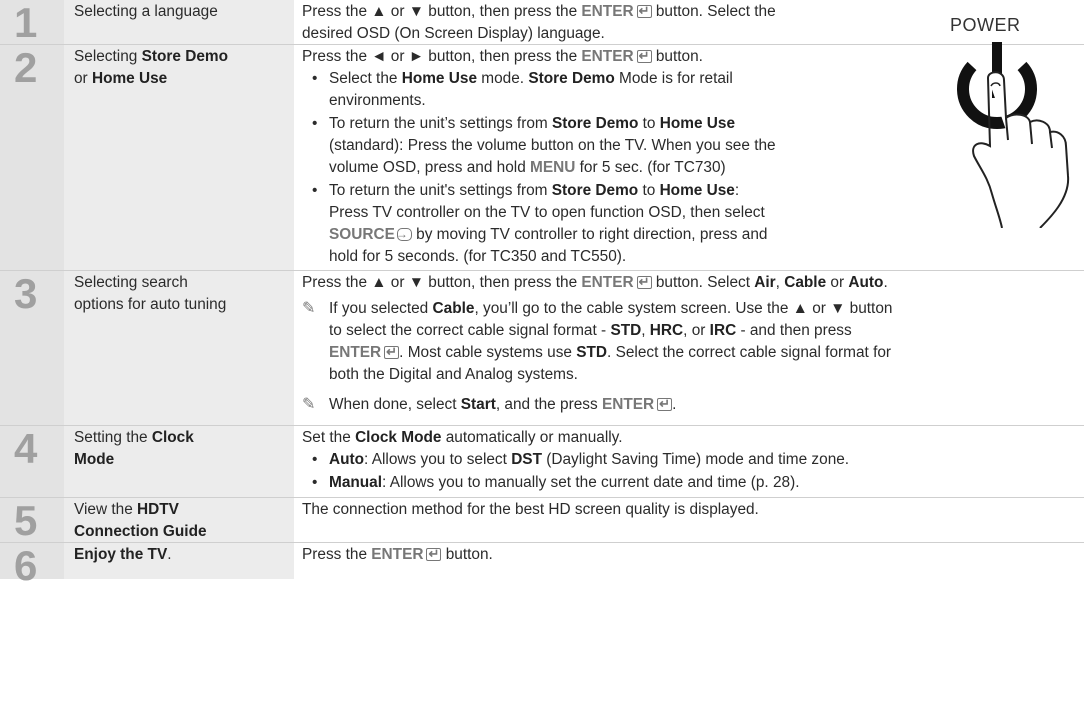 The image size is (1084, 716). I want to click on step-number: 4, so click(32, 461).